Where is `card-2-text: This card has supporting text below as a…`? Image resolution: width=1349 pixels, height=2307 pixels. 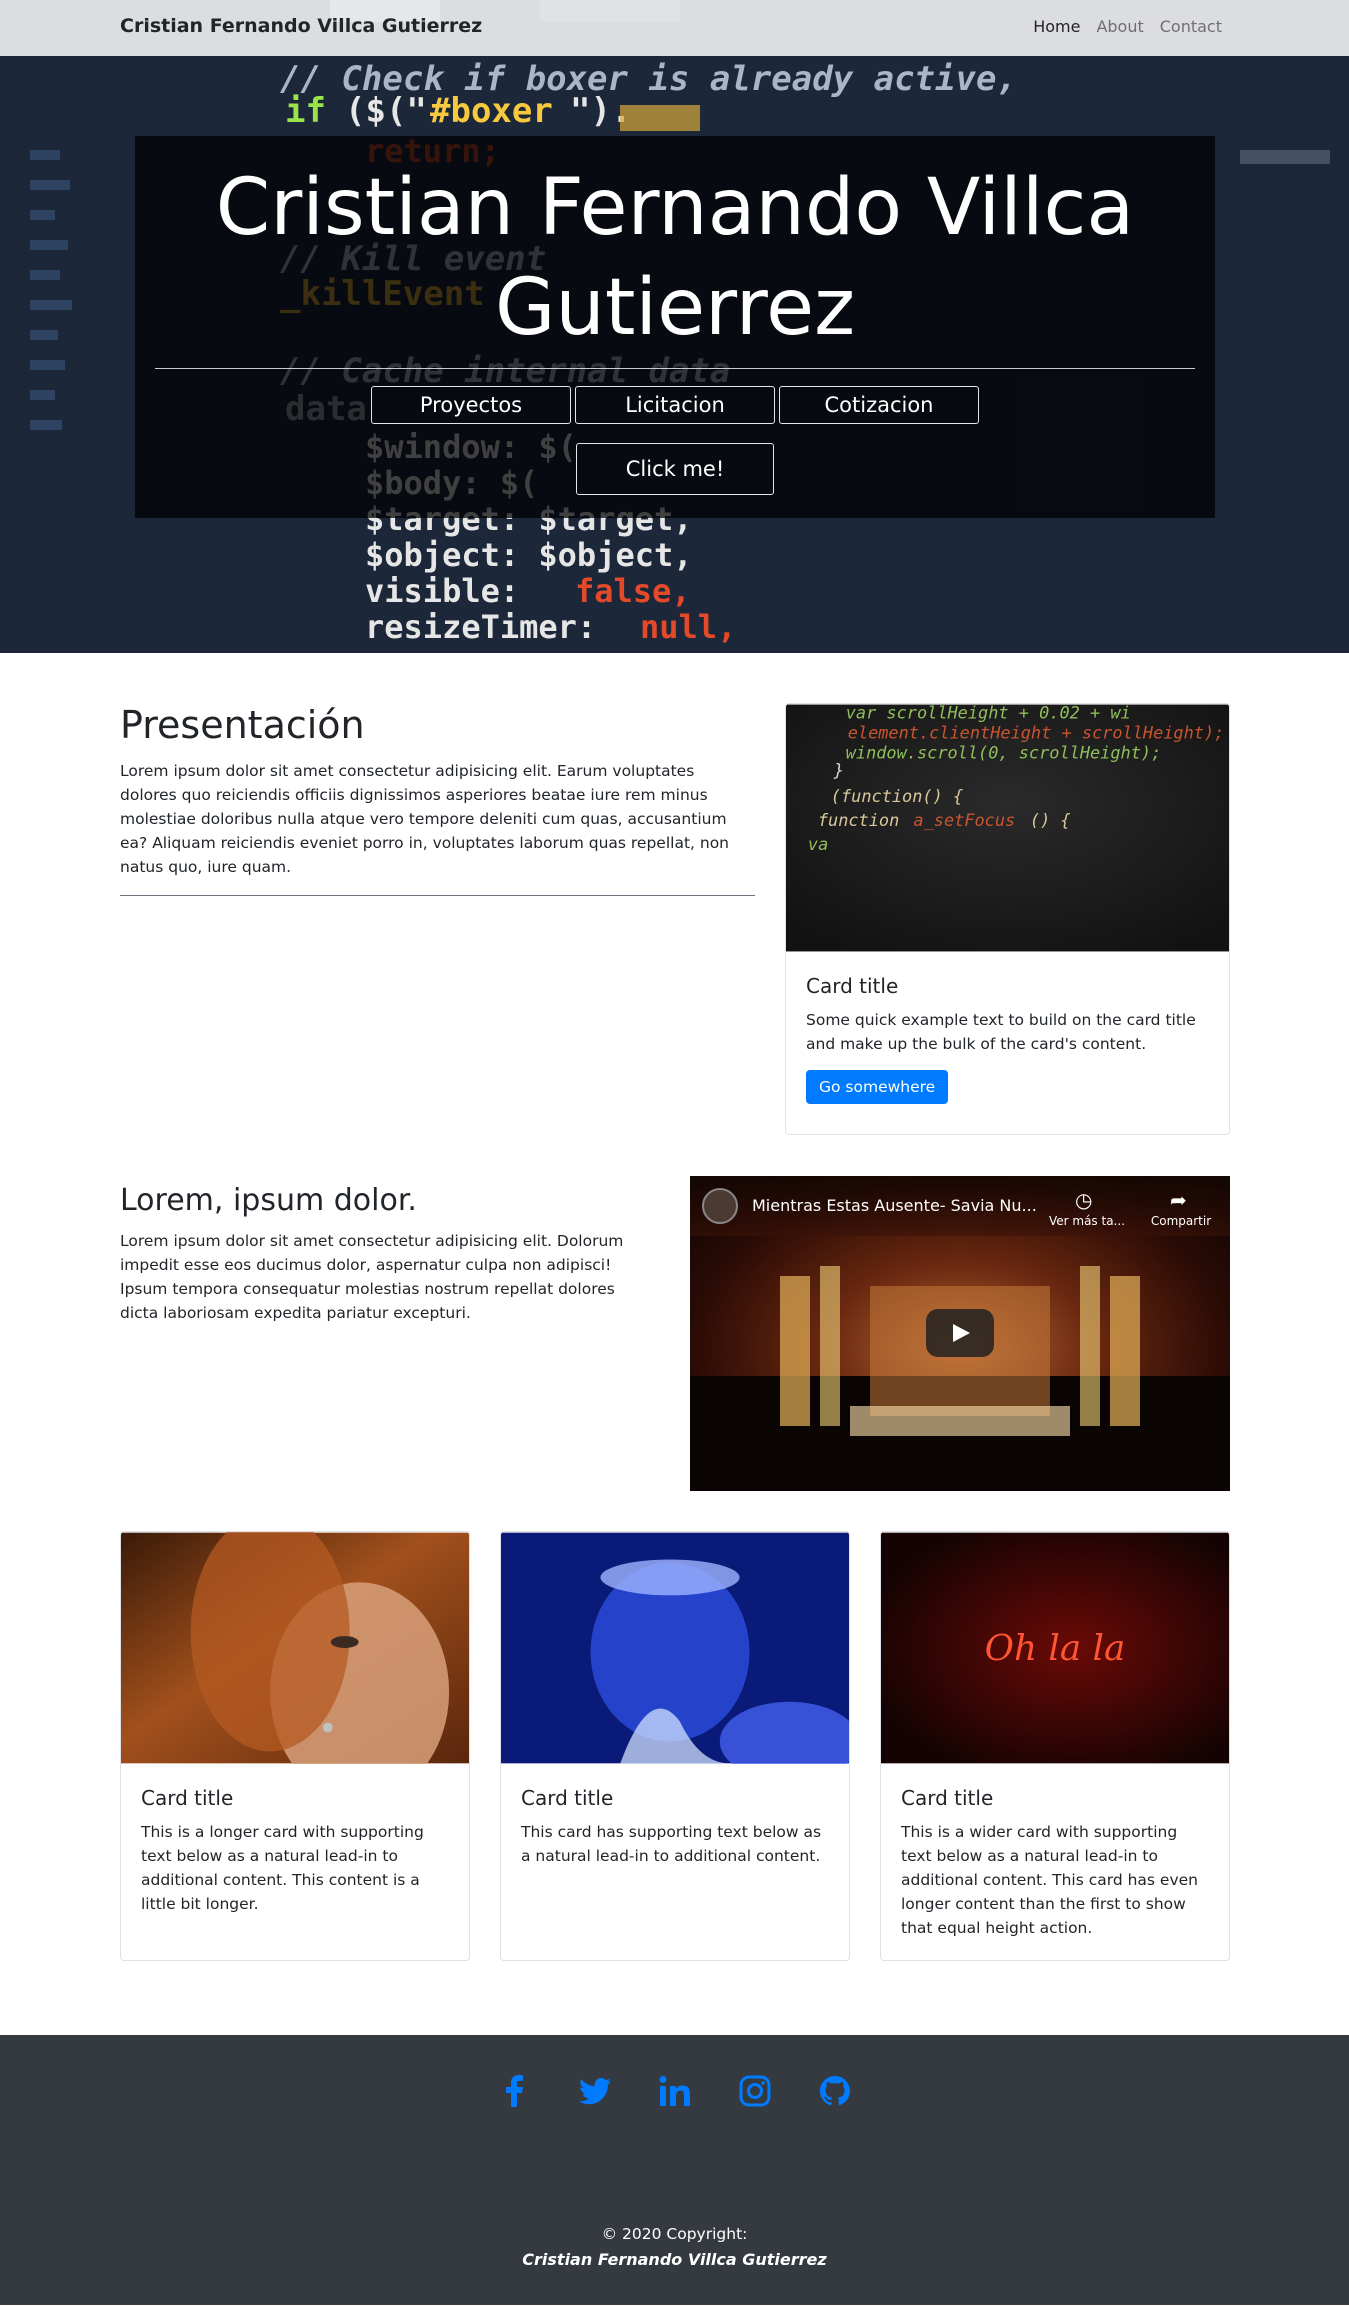 card-2-text: This card has supporting text below as a… is located at coordinates (671, 1844).